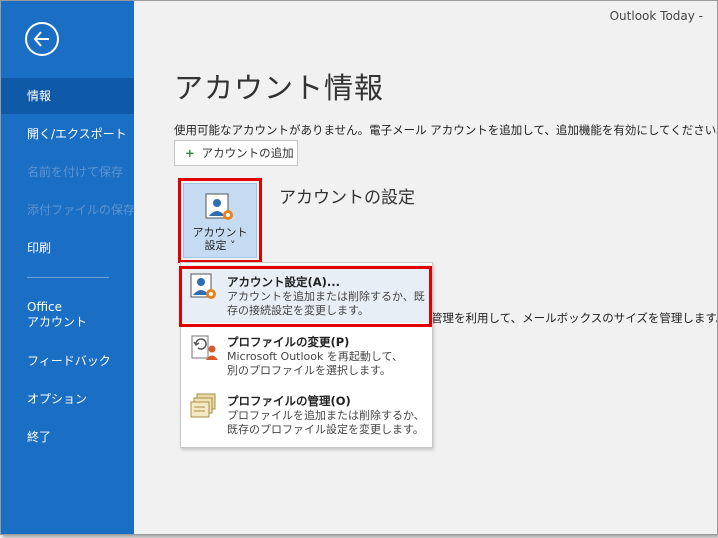 The width and height of the screenshot is (718, 538). What do you see at coordinates (347, 198) in the screenshot?
I see `account-settings-heading: アカウントの設定` at bounding box center [347, 198].